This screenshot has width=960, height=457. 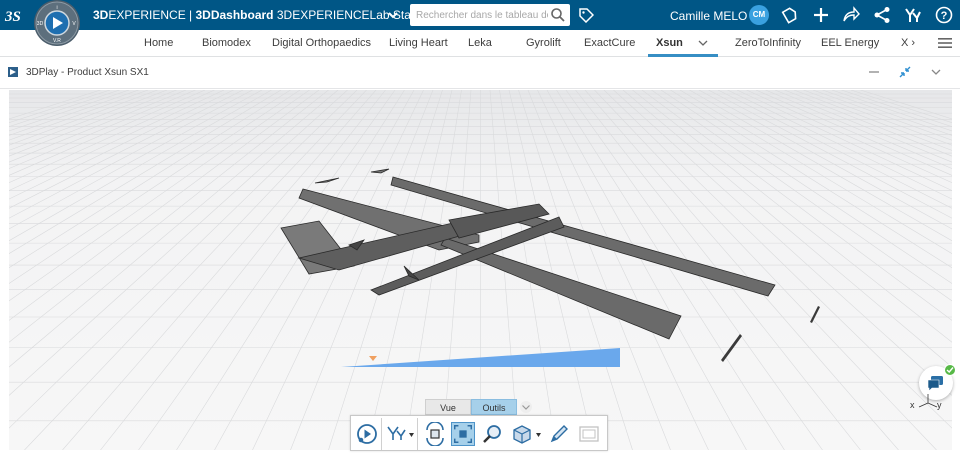 What do you see at coordinates (152, 15) in the screenshot?
I see `brand-experience: EXPERIENCE |` at bounding box center [152, 15].